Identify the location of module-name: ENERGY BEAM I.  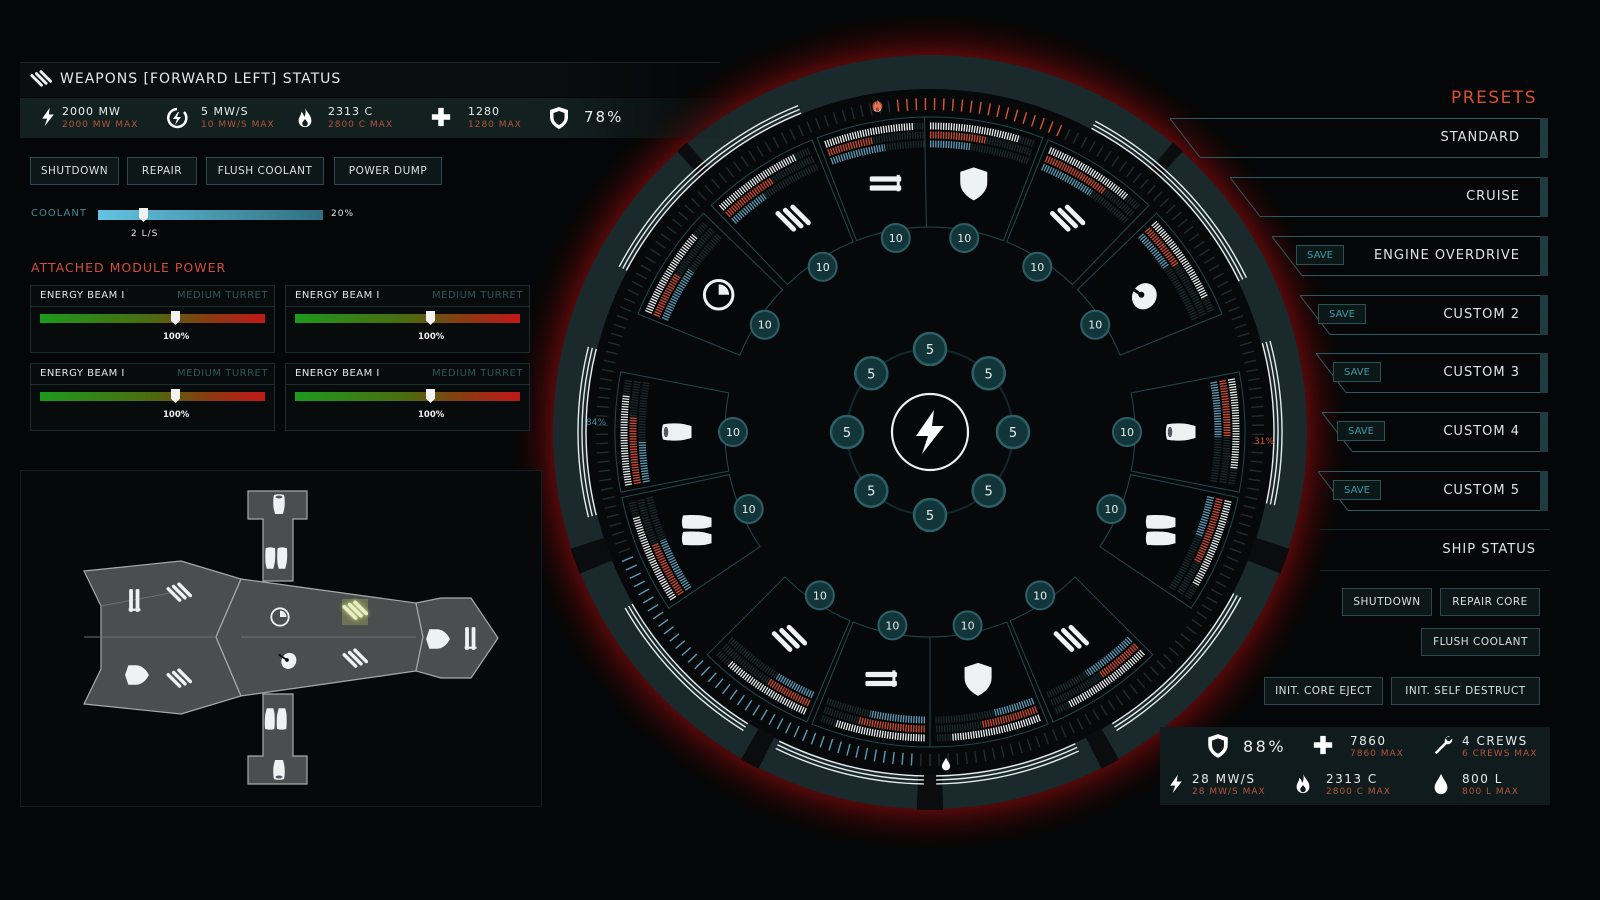
(337, 295).